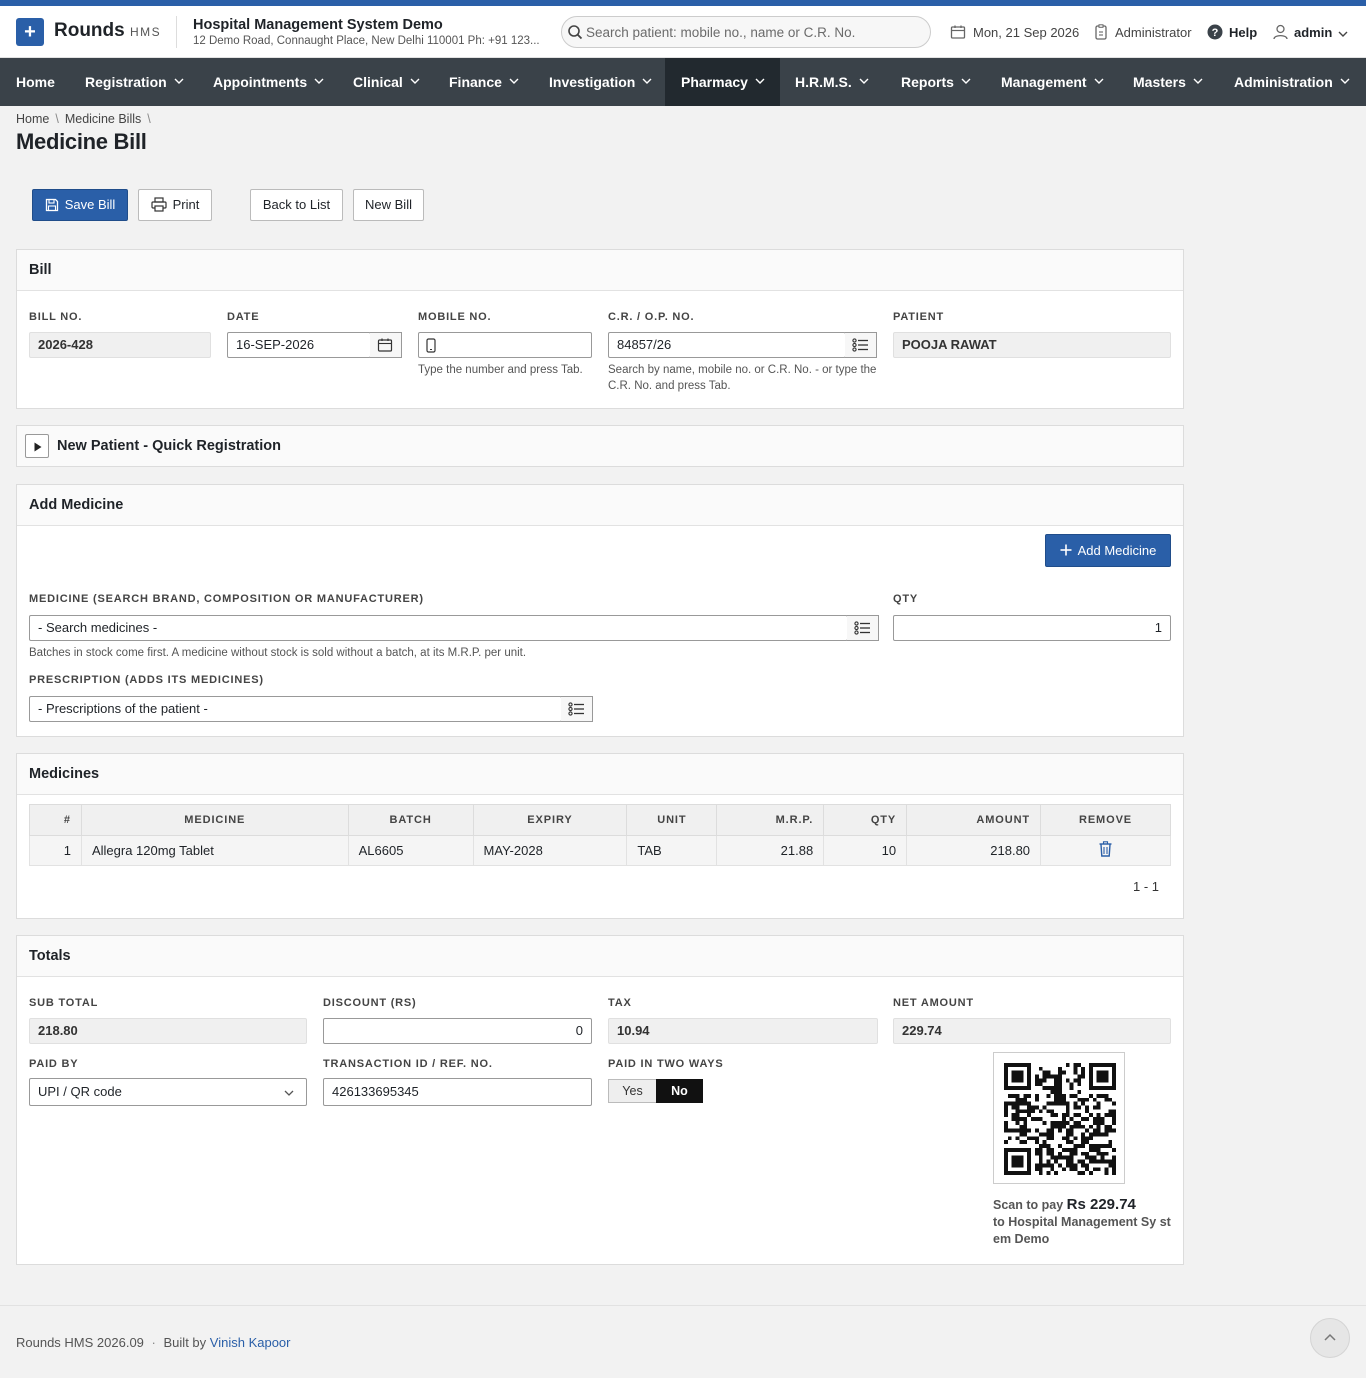 This screenshot has height=1378, width=1366. What do you see at coordinates (30, 32) in the screenshot?
I see `logo-icon: +` at bounding box center [30, 32].